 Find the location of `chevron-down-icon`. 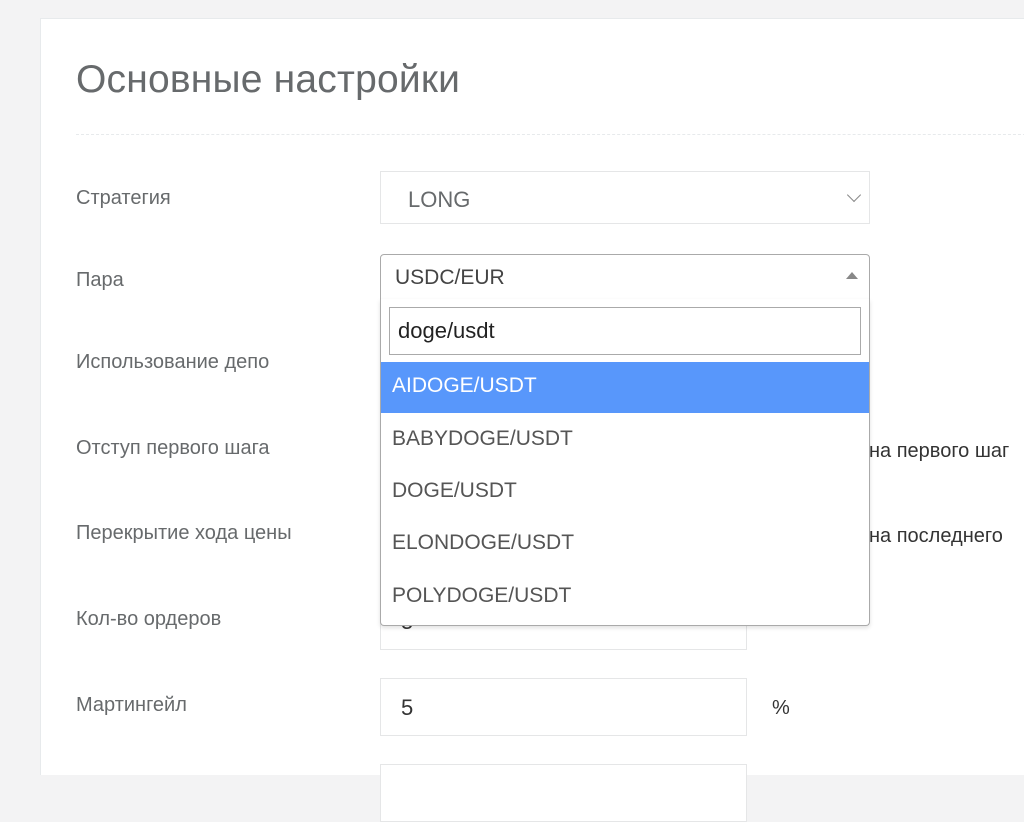

chevron-down-icon is located at coordinates (854, 195).